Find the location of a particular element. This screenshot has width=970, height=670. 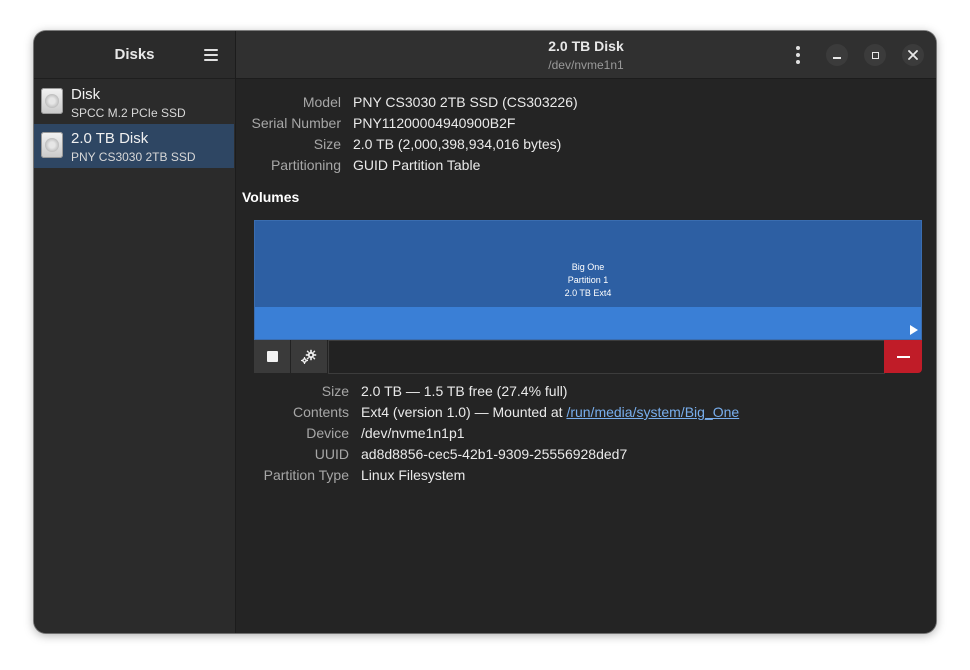

close-icon is located at coordinates (913, 55).